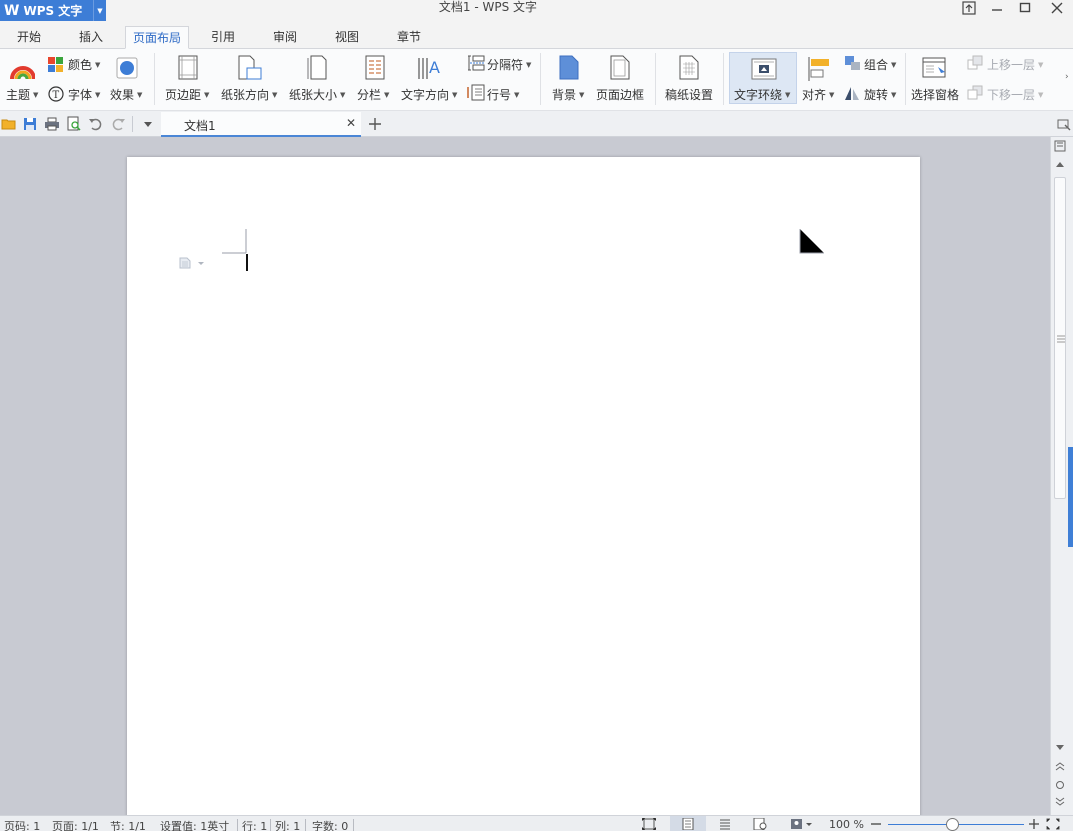  Describe the element at coordinates (75, 825) in the screenshot. I see `status-pages: 页面: 1/1` at that location.